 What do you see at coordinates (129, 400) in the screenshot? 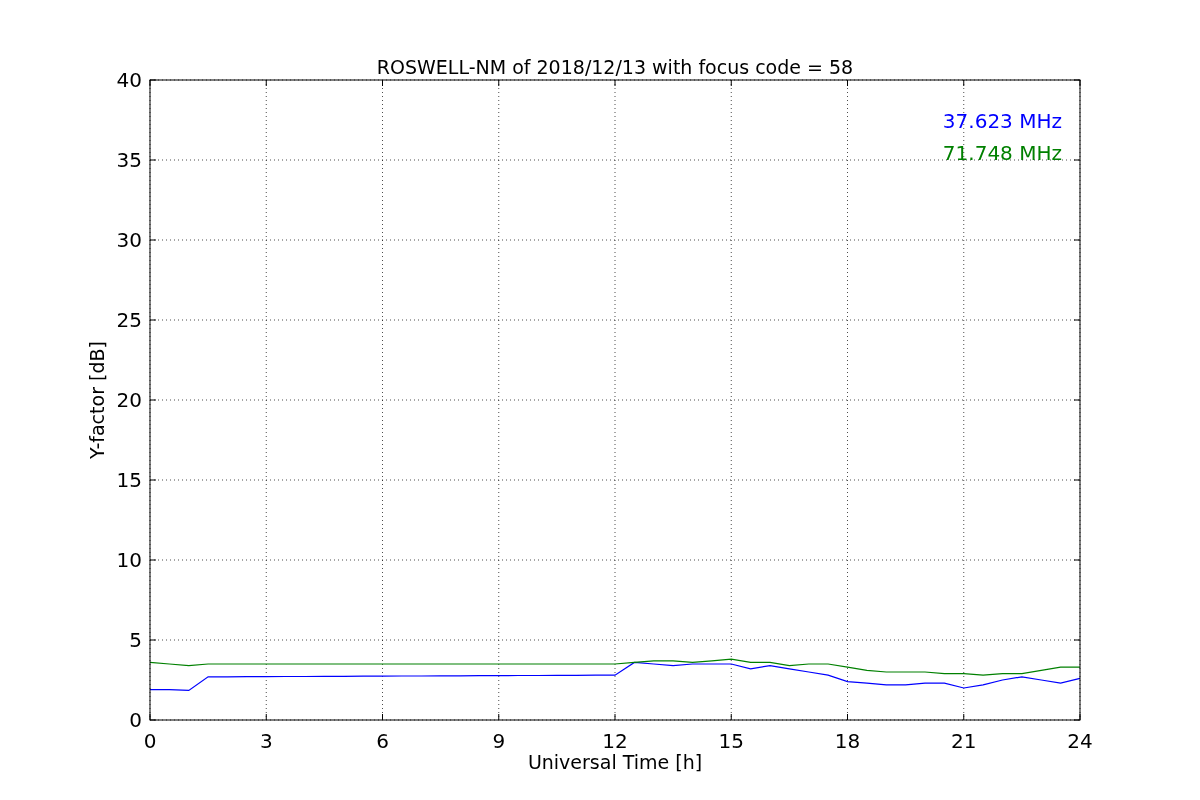
I see `y-tick-label: 20` at bounding box center [129, 400].